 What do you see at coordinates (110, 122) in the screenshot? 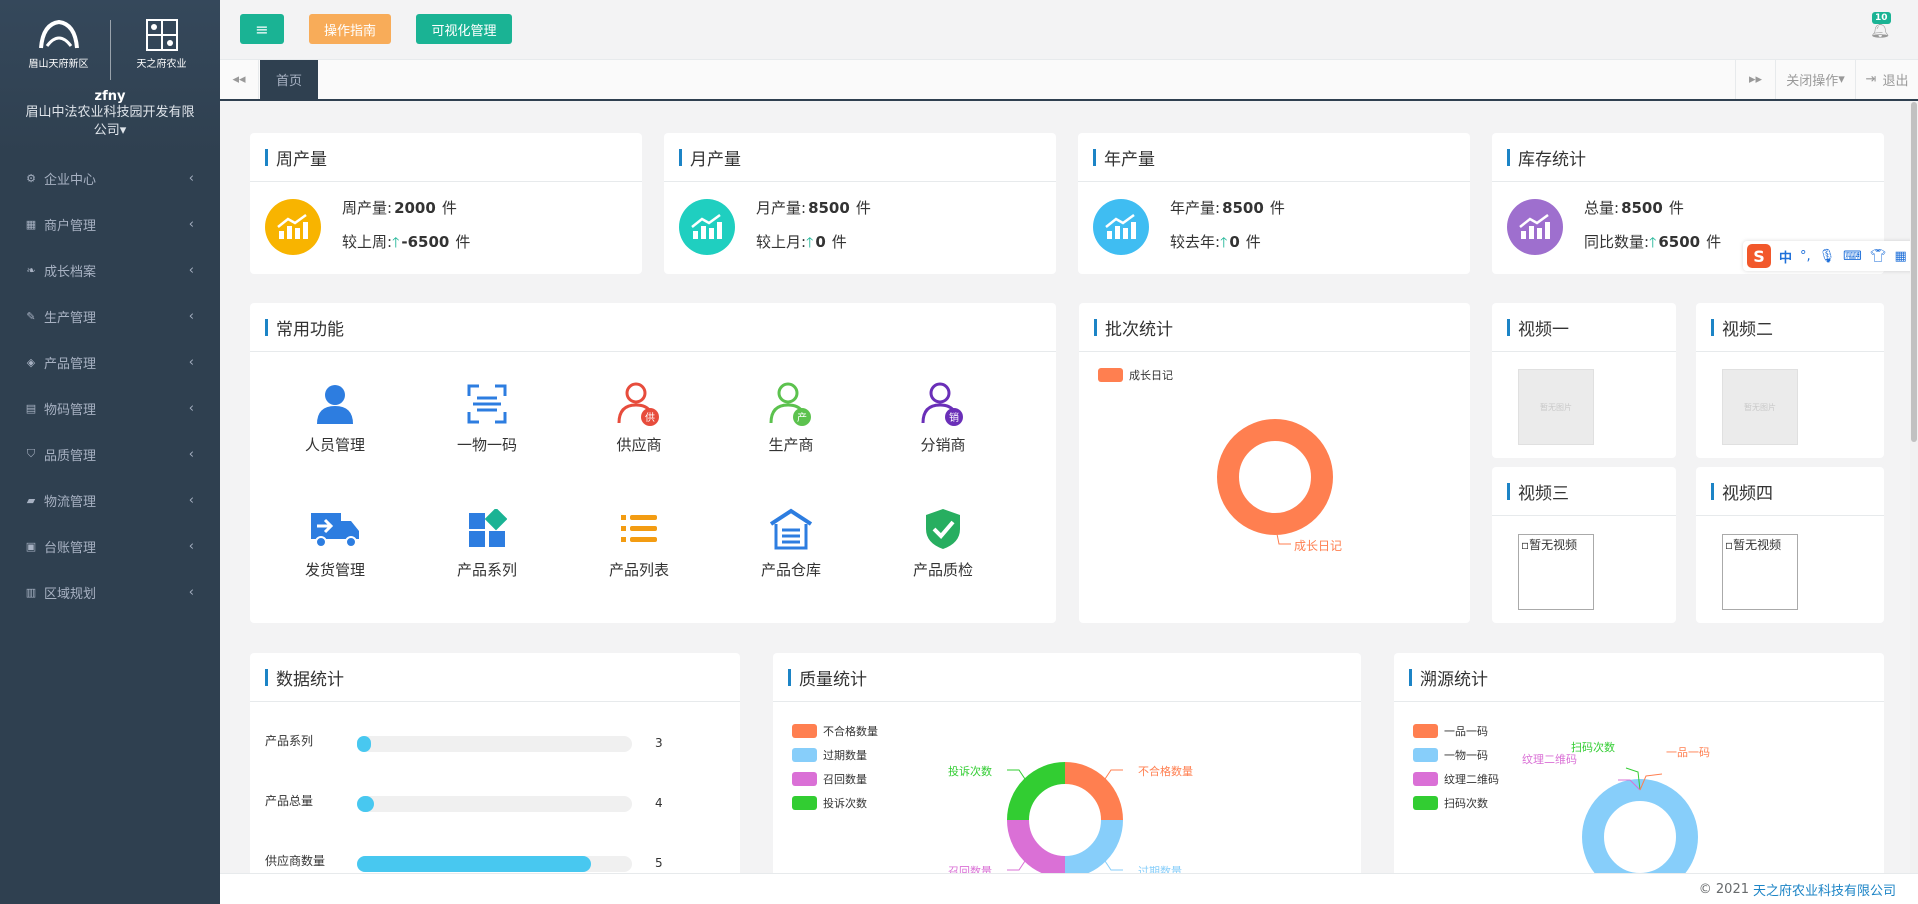
I see `company-dropdown: 眉山中法农业科技园开发有限公司▾` at bounding box center [110, 122].